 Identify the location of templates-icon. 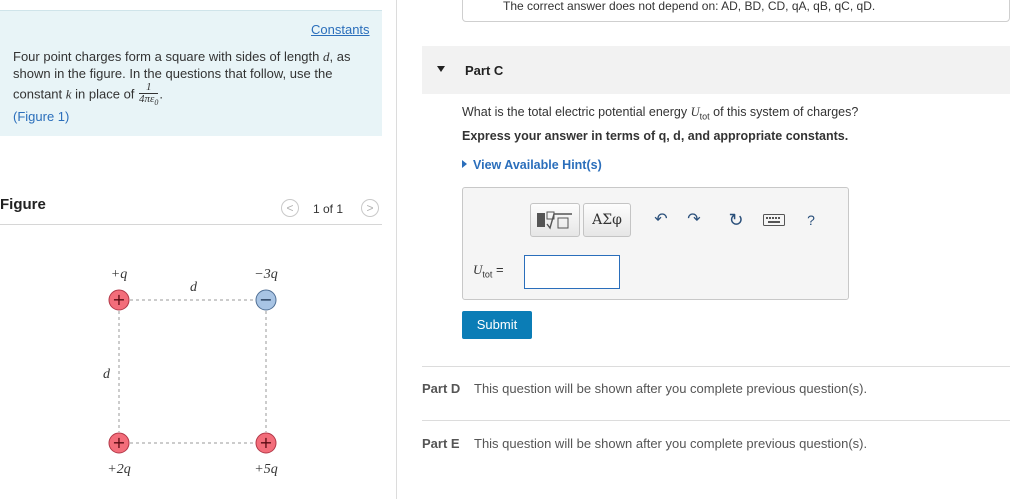
(554, 220).